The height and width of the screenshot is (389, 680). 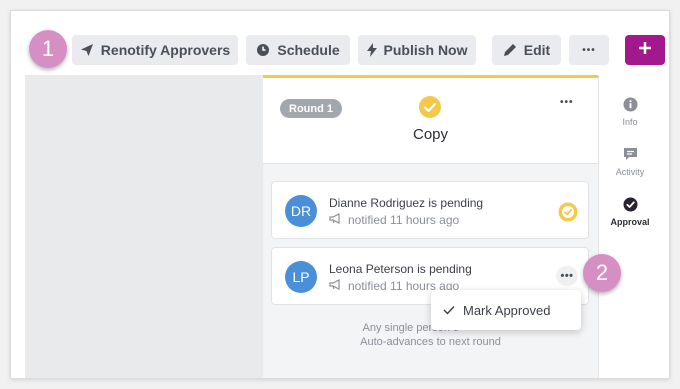 I want to click on approver-note: notified 11 hours ago, so click(x=394, y=220).